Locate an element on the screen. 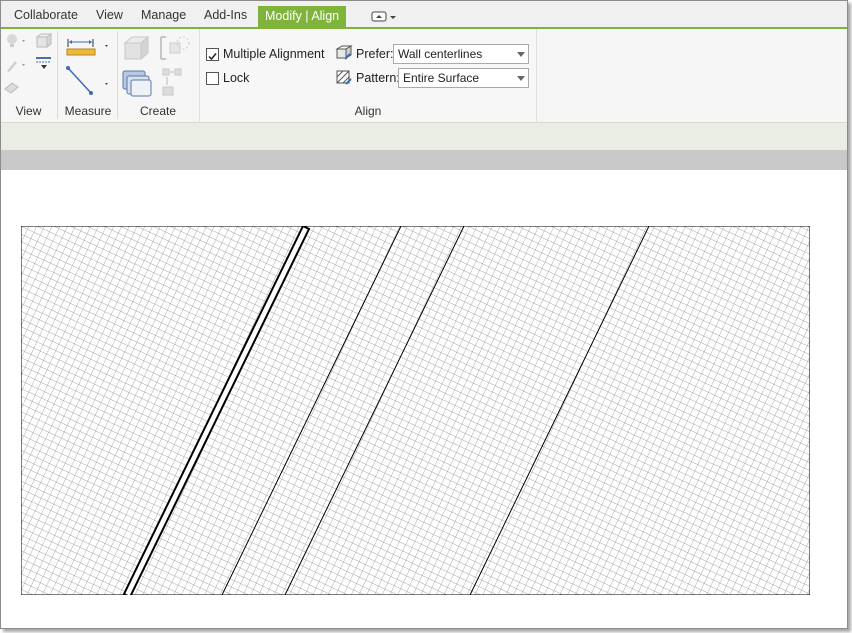 This screenshot has width=852, height=633. lightbulb-icon is located at coordinates (16, 43).